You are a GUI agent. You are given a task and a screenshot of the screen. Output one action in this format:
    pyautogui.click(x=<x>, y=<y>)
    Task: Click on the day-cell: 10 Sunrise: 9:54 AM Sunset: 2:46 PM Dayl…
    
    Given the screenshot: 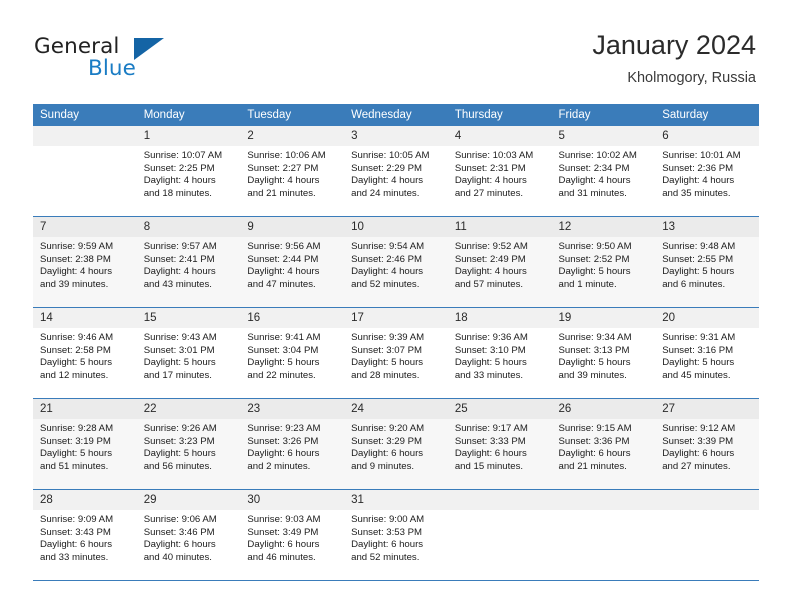 What is the action you would take?
    pyautogui.click(x=396, y=262)
    